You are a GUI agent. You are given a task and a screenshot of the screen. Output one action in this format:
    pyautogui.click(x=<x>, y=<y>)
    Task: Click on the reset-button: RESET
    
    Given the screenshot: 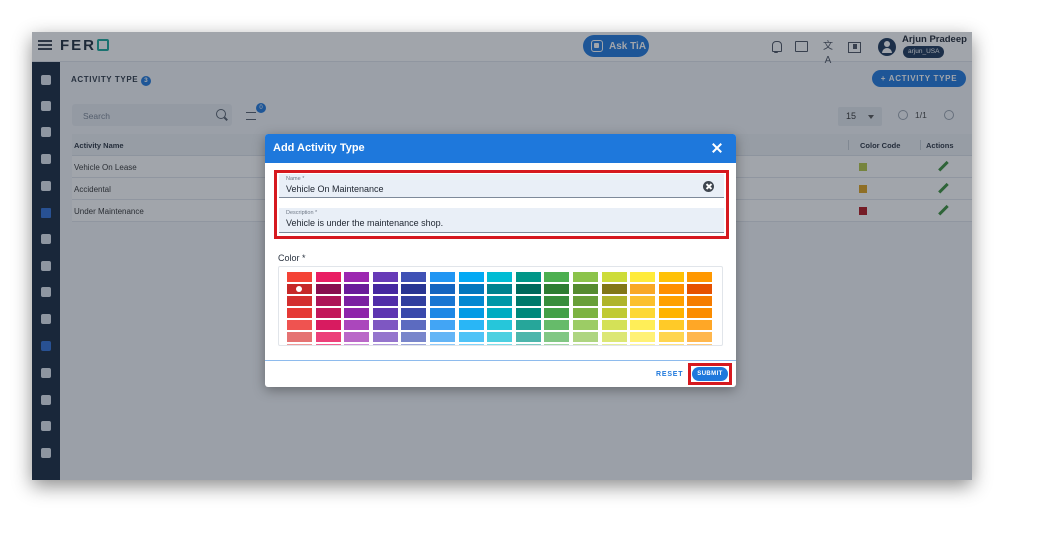 What is the action you would take?
    pyautogui.click(x=669, y=374)
    